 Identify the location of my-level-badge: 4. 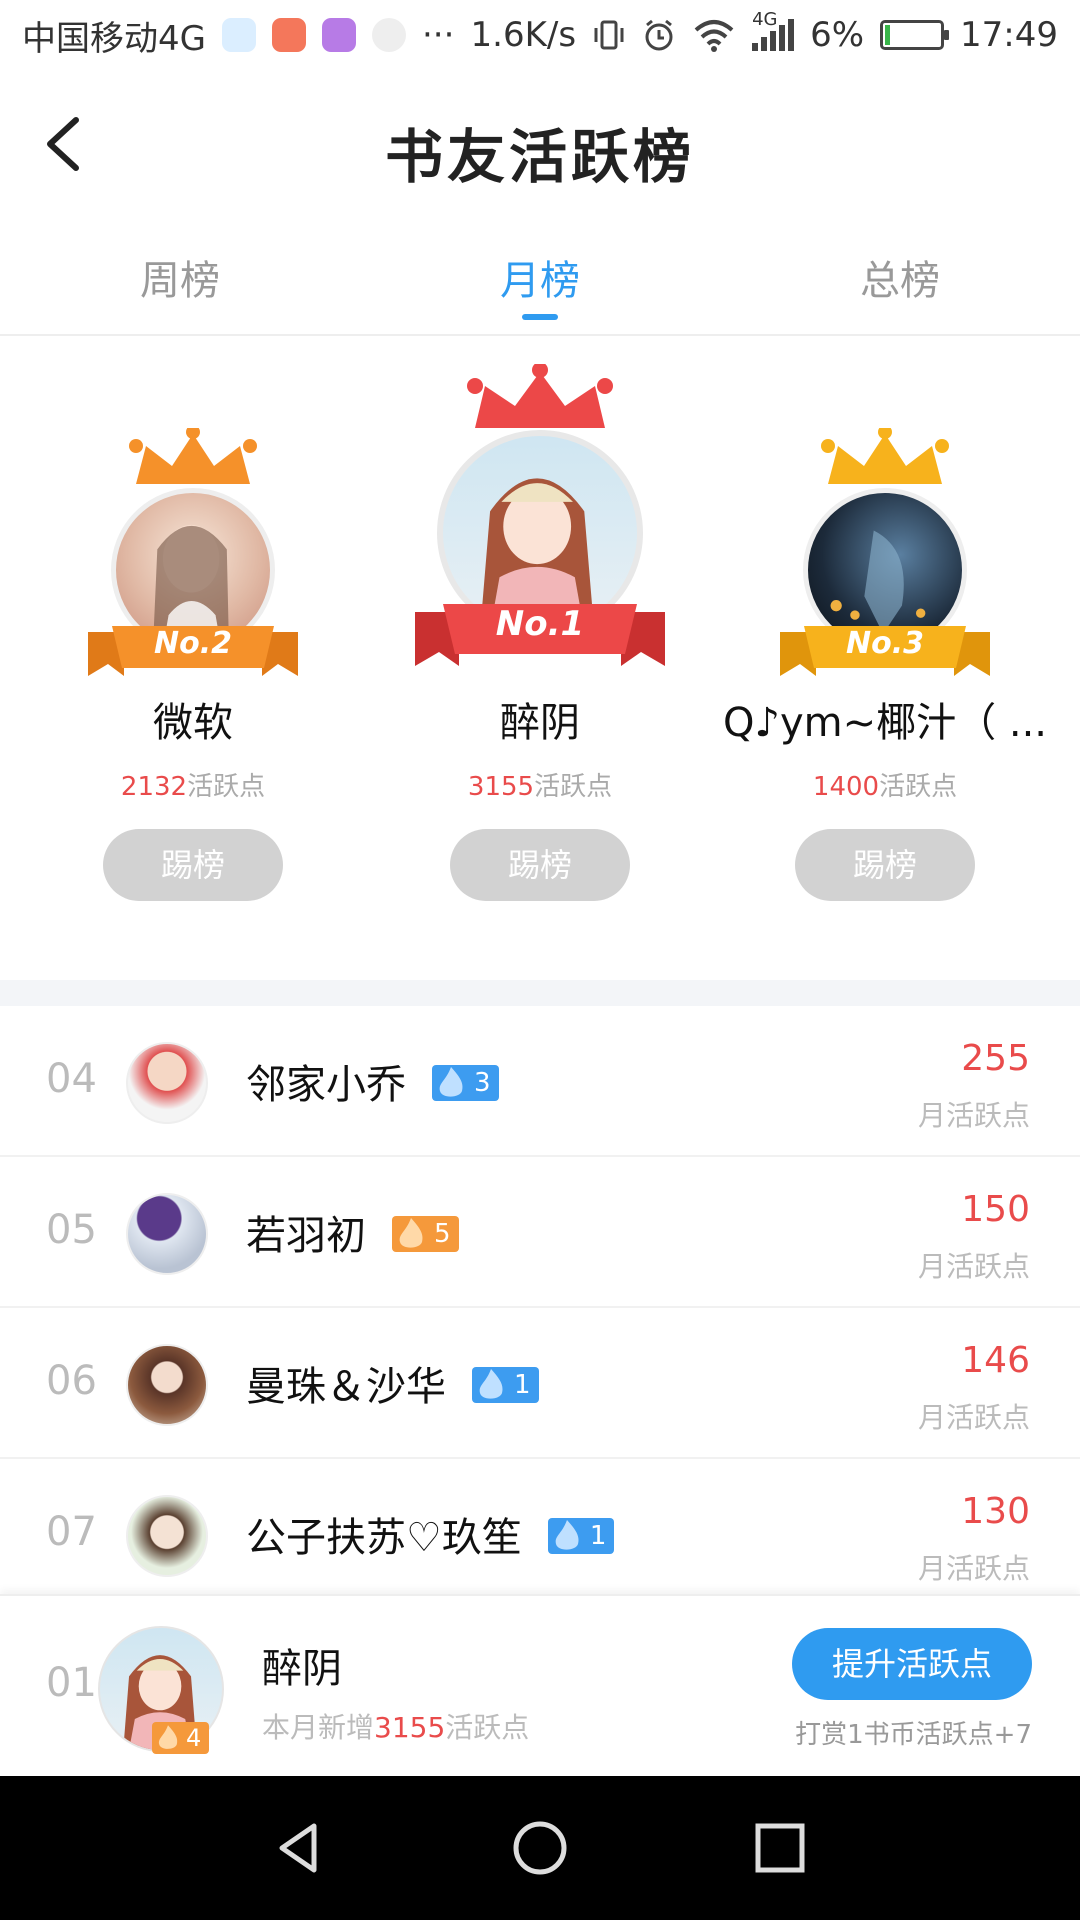
(181, 1738).